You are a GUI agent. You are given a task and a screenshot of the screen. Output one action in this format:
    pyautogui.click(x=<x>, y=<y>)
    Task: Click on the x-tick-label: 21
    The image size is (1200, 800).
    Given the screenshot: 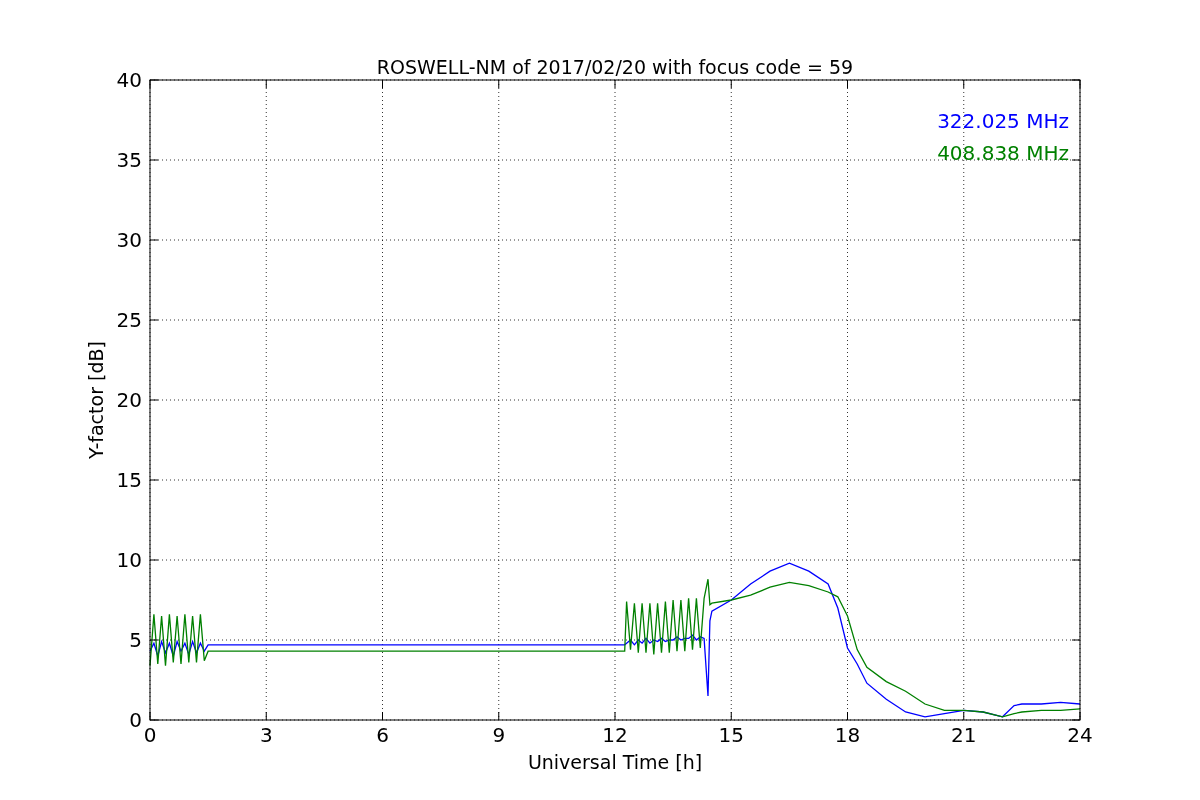 What is the action you would take?
    pyautogui.click(x=964, y=735)
    